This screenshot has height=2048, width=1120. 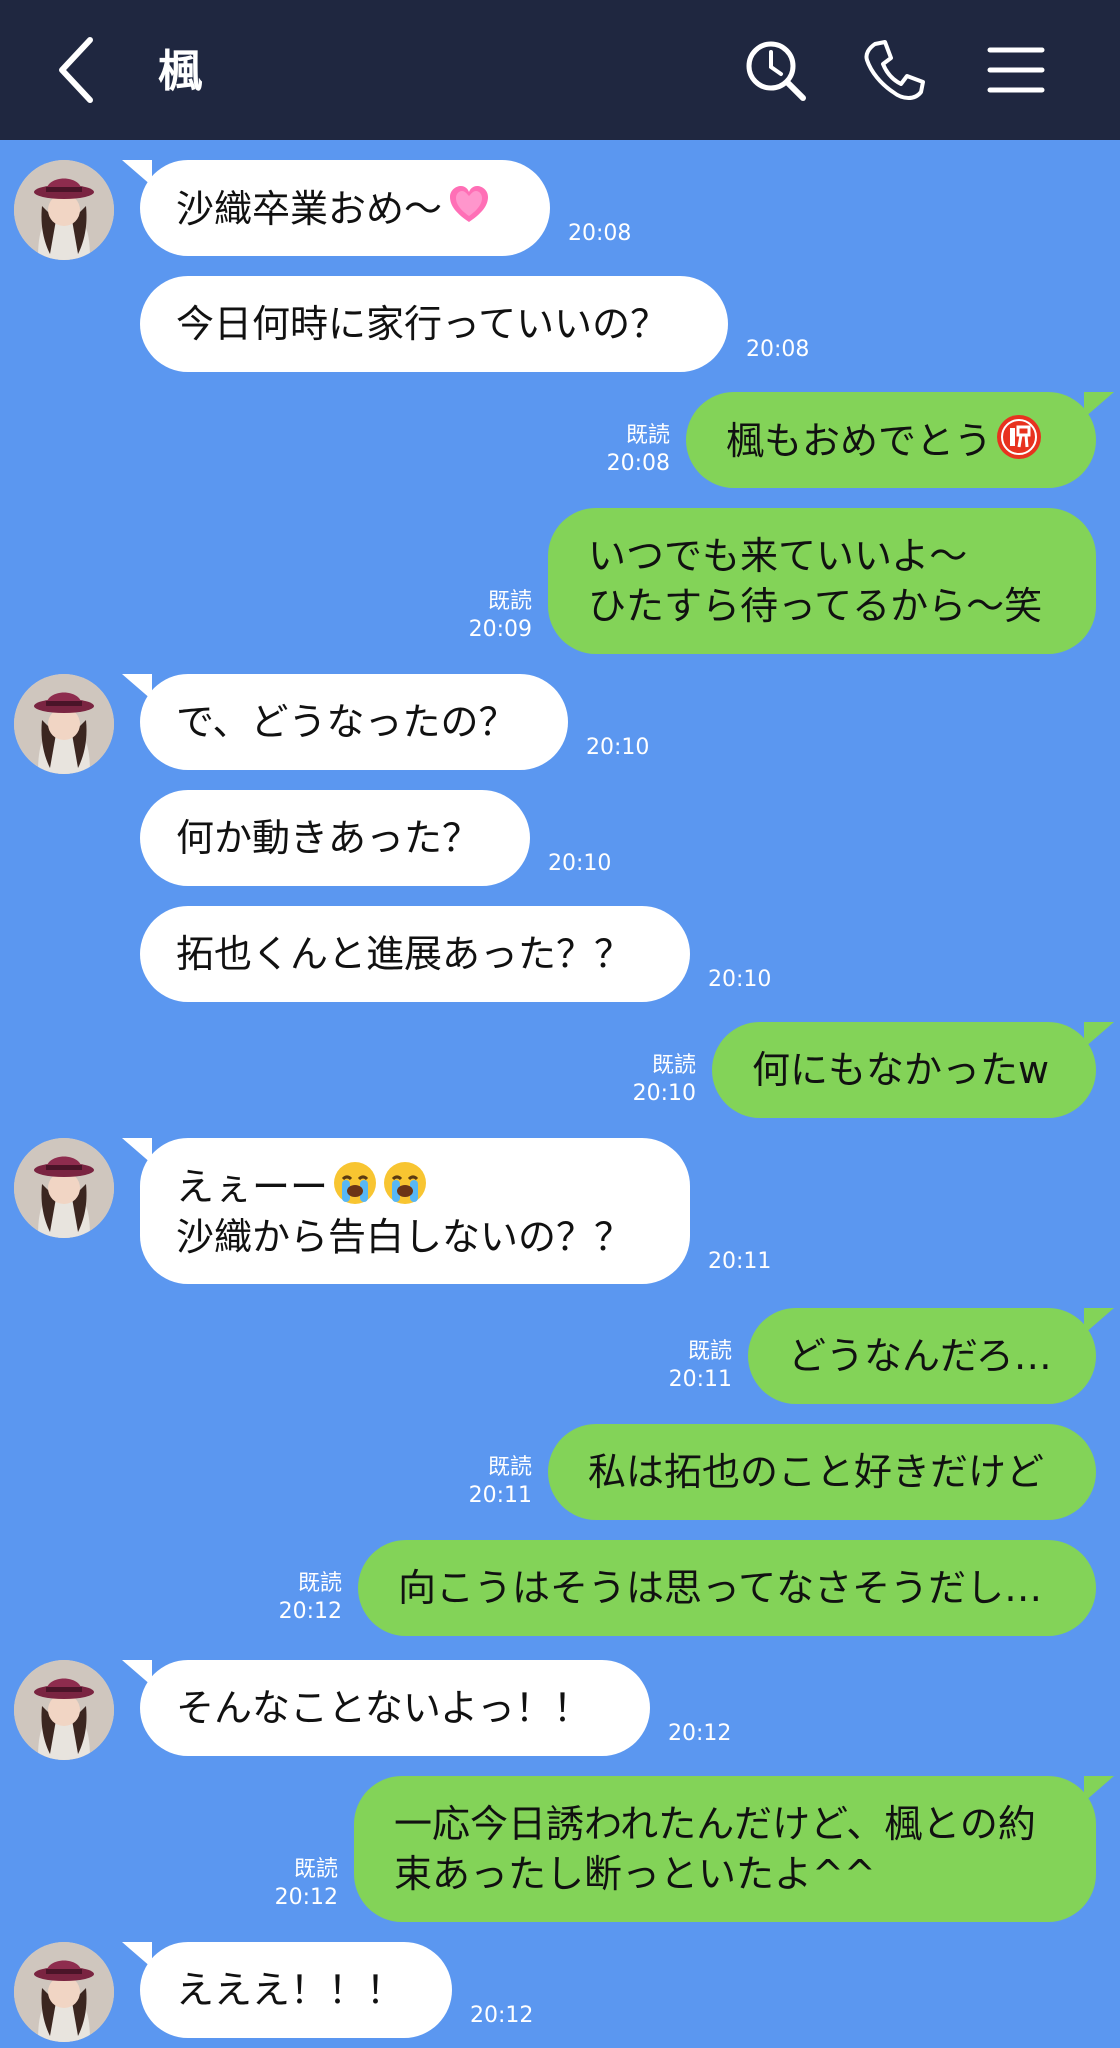 I want to click on message-row: えぇーー 沙織から告白しないの？？ 20:11, so click(x=560, y=1211).